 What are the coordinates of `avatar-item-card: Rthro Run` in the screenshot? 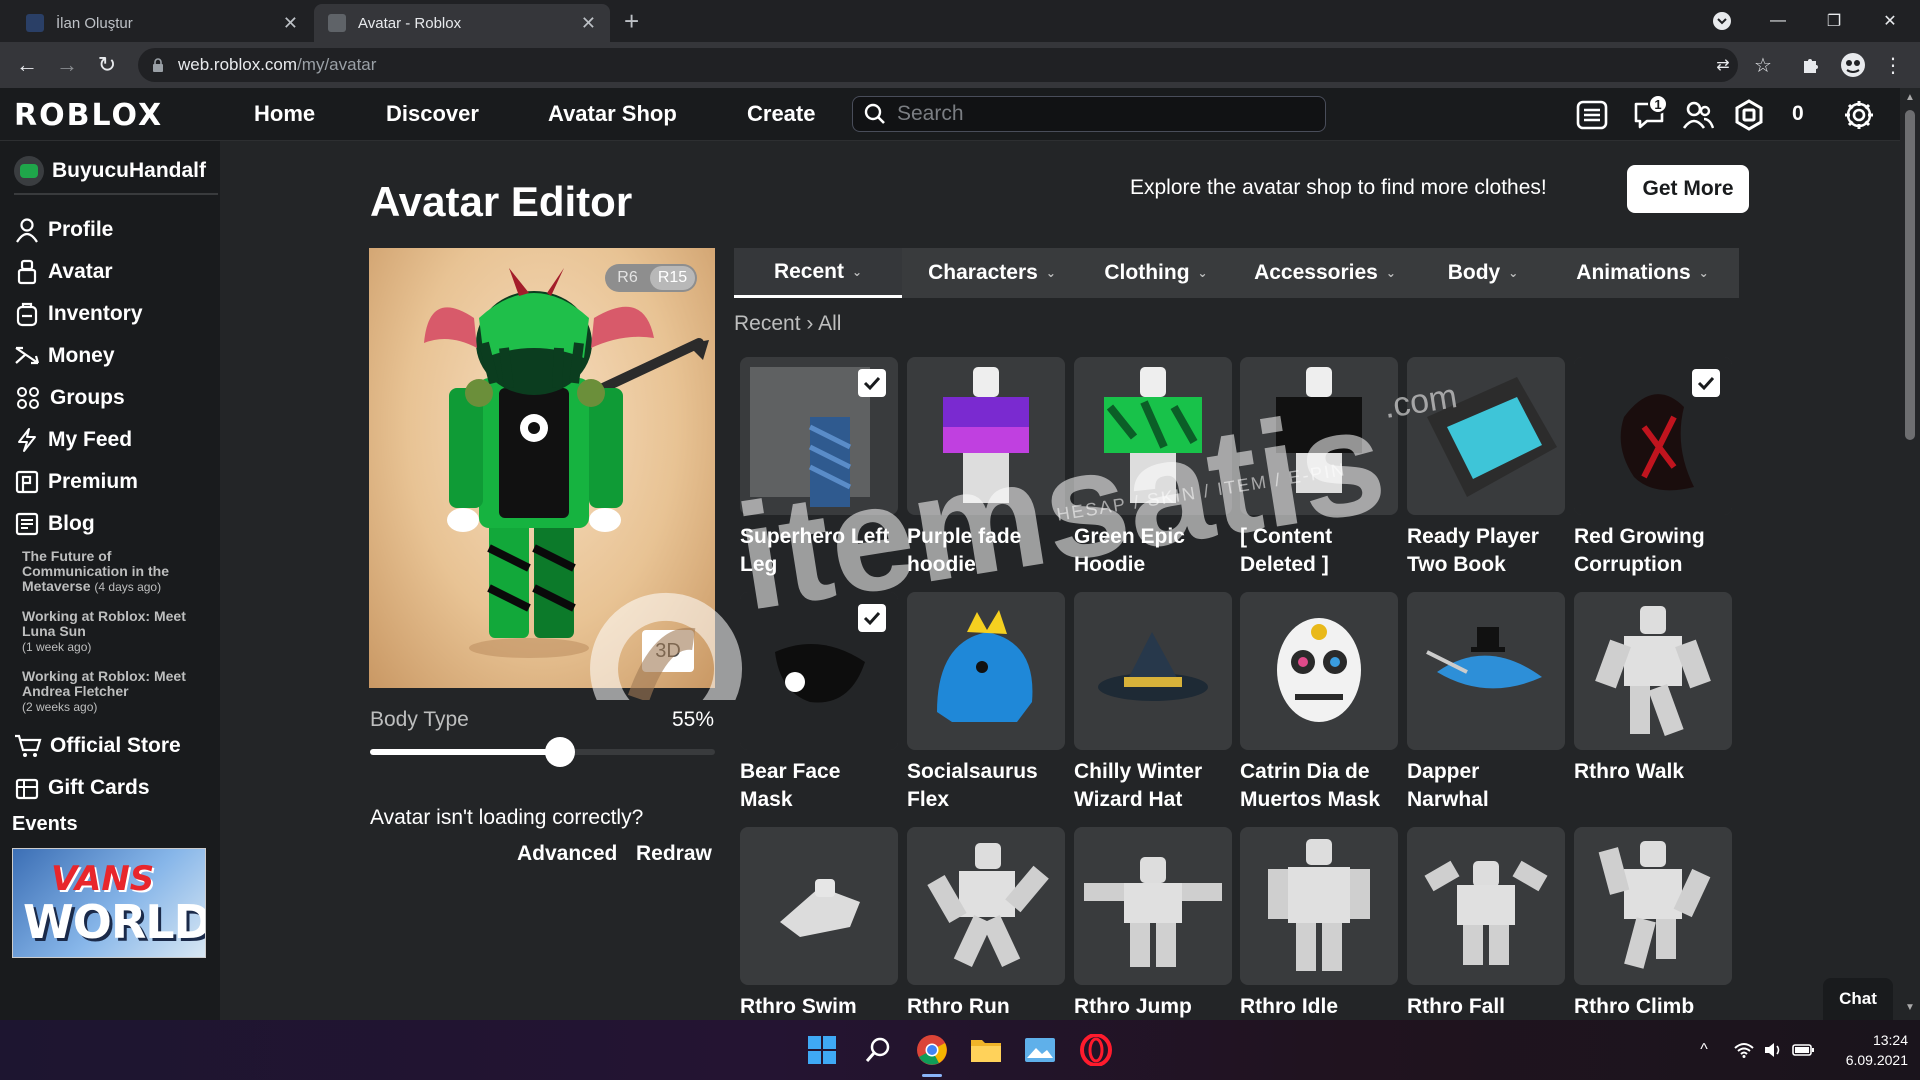 It's located at (986, 924).